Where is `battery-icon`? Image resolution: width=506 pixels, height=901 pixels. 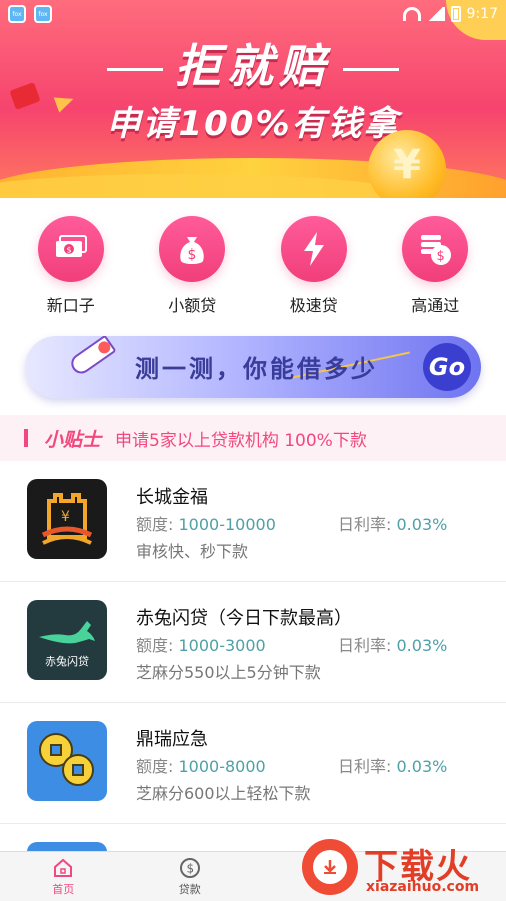
battery-icon is located at coordinates (455, 14).